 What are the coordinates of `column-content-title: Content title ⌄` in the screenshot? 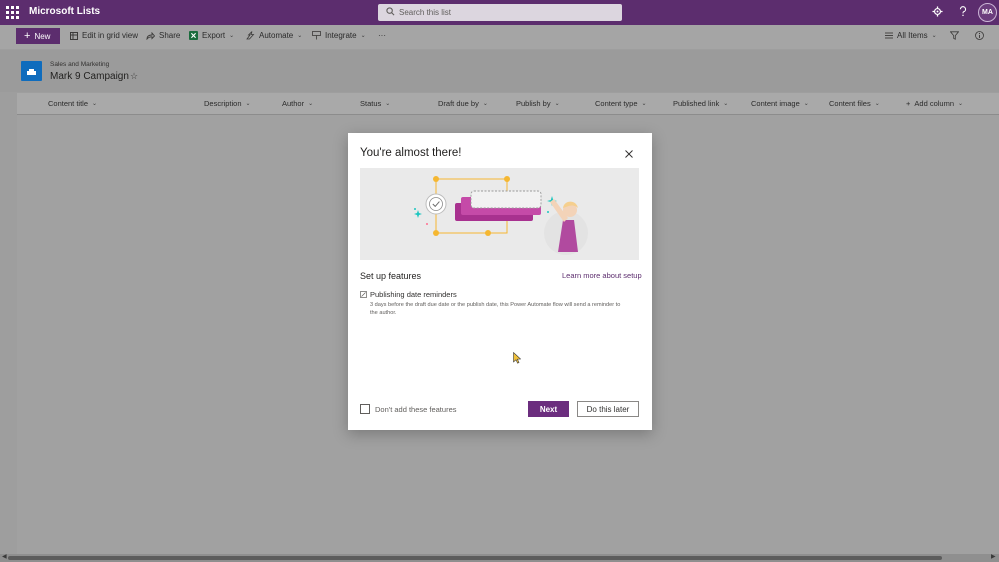 It's located at (72, 103).